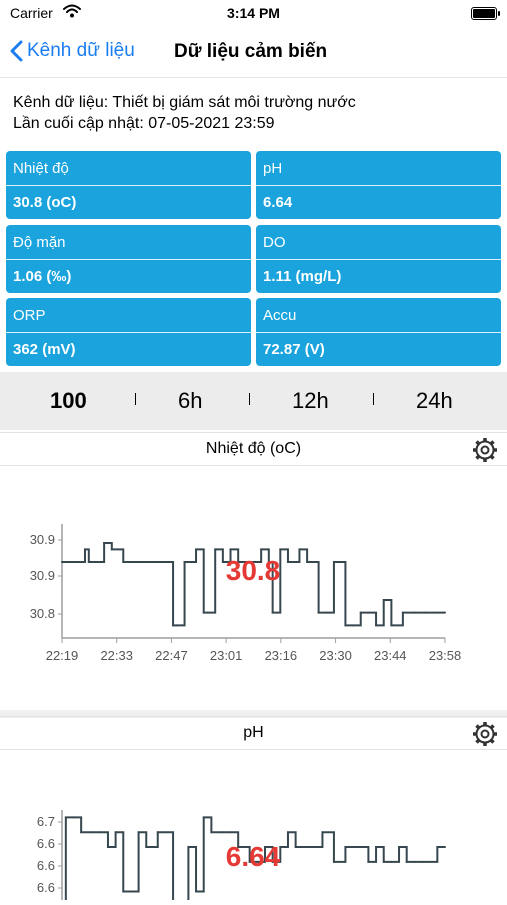 The width and height of the screenshot is (507, 905). What do you see at coordinates (253, 570) in the screenshot?
I see `current-value-label: 30.8` at bounding box center [253, 570].